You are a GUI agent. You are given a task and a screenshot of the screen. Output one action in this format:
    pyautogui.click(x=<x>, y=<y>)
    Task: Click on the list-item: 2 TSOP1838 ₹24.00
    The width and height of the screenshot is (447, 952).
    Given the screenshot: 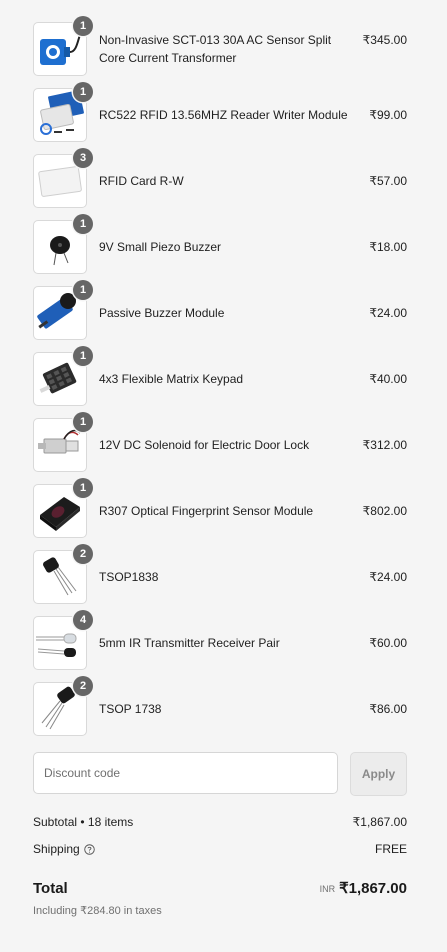 What is the action you would take?
    pyautogui.click(x=223, y=580)
    